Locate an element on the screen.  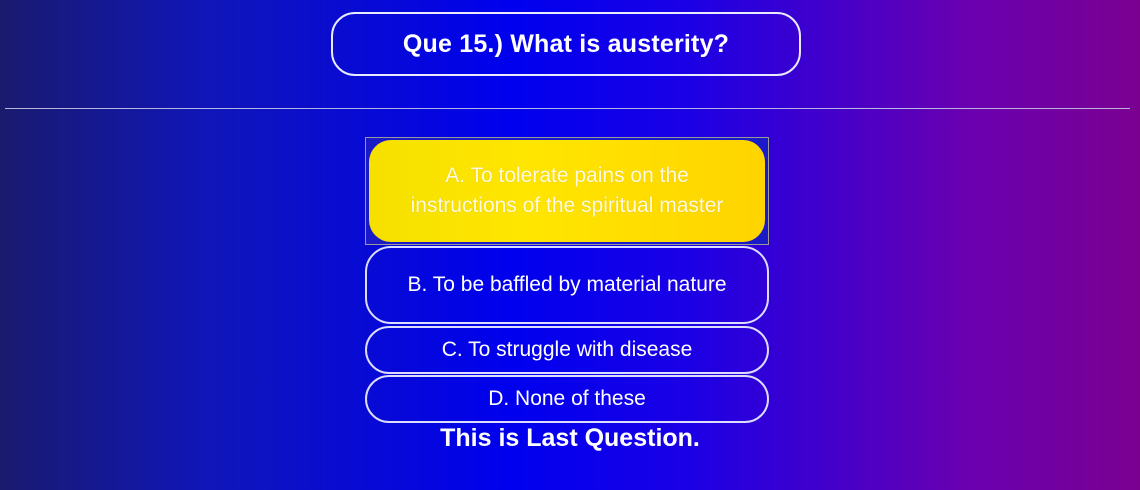
question-box: Que 15.) What is austerity? is located at coordinates (566, 44).